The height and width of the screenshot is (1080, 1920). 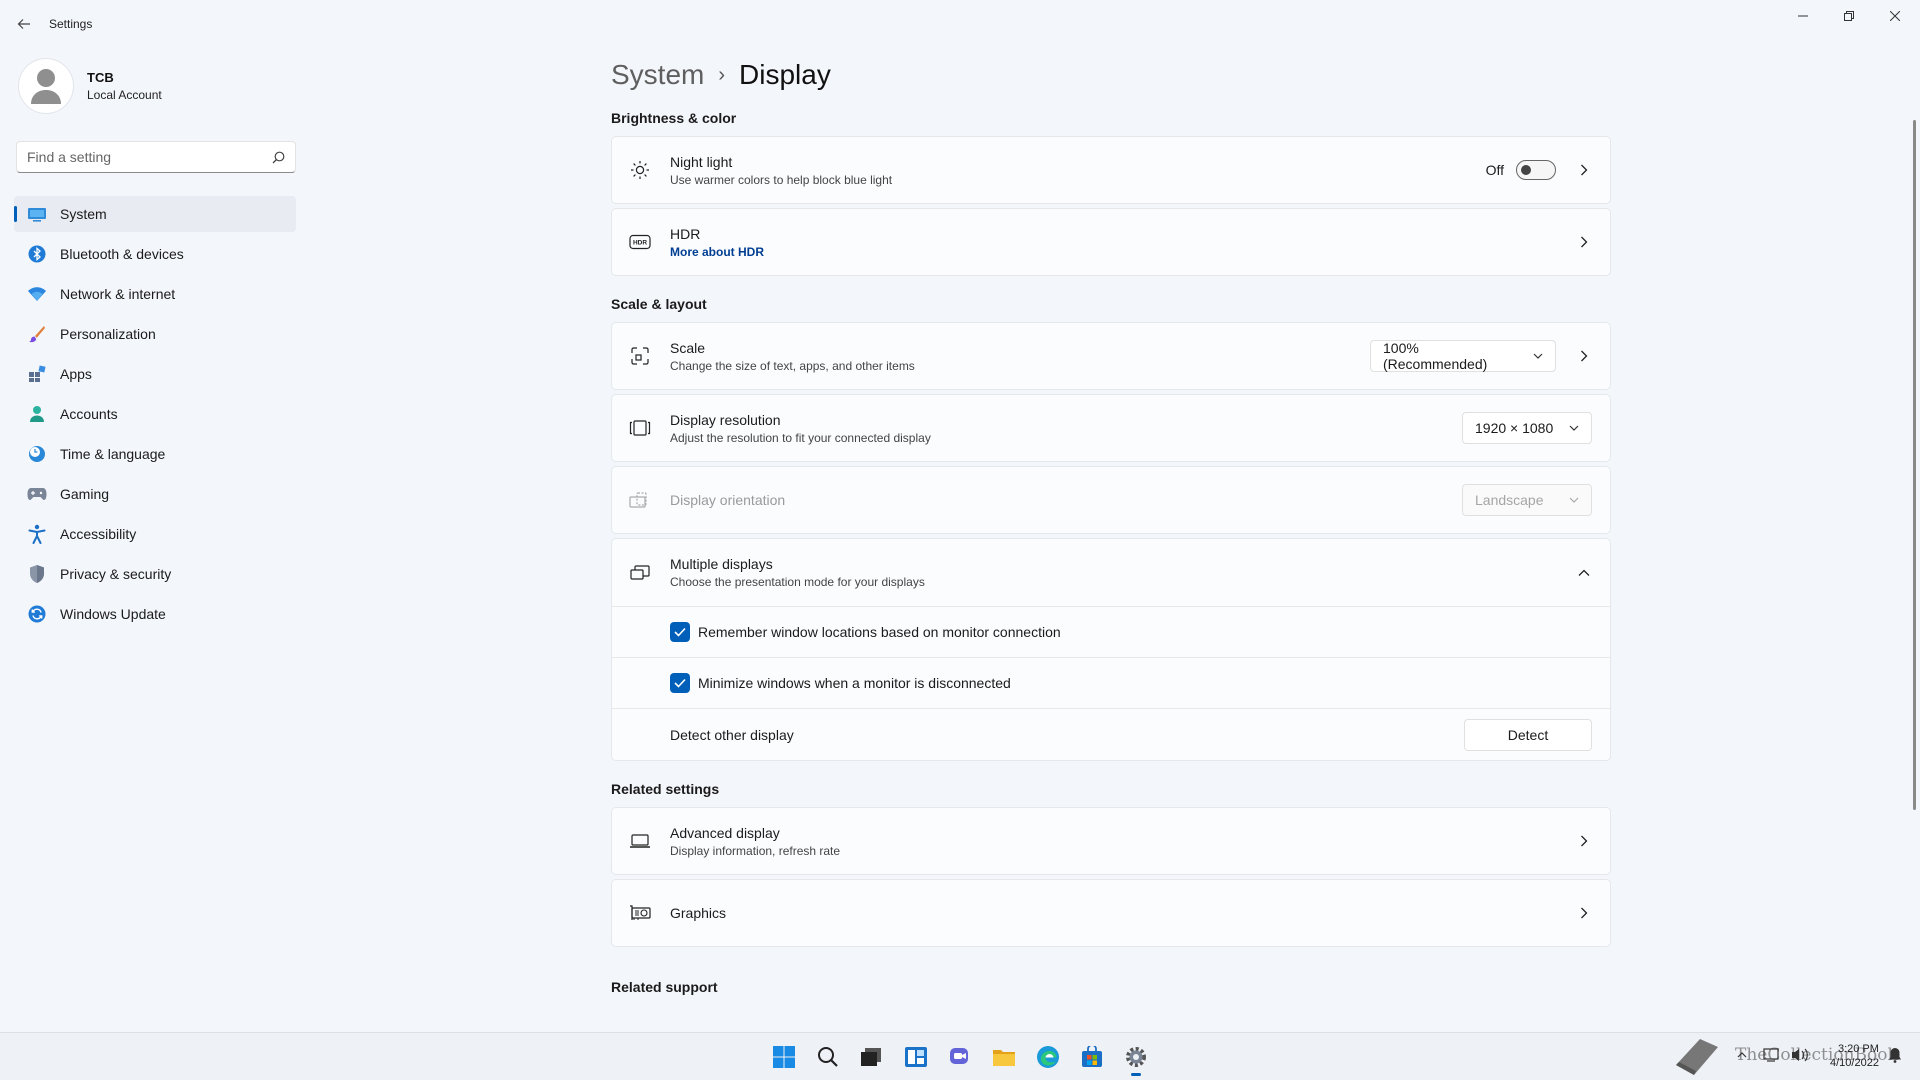 What do you see at coordinates (155, 454) in the screenshot?
I see `sidebar-item-time-language: Time & language` at bounding box center [155, 454].